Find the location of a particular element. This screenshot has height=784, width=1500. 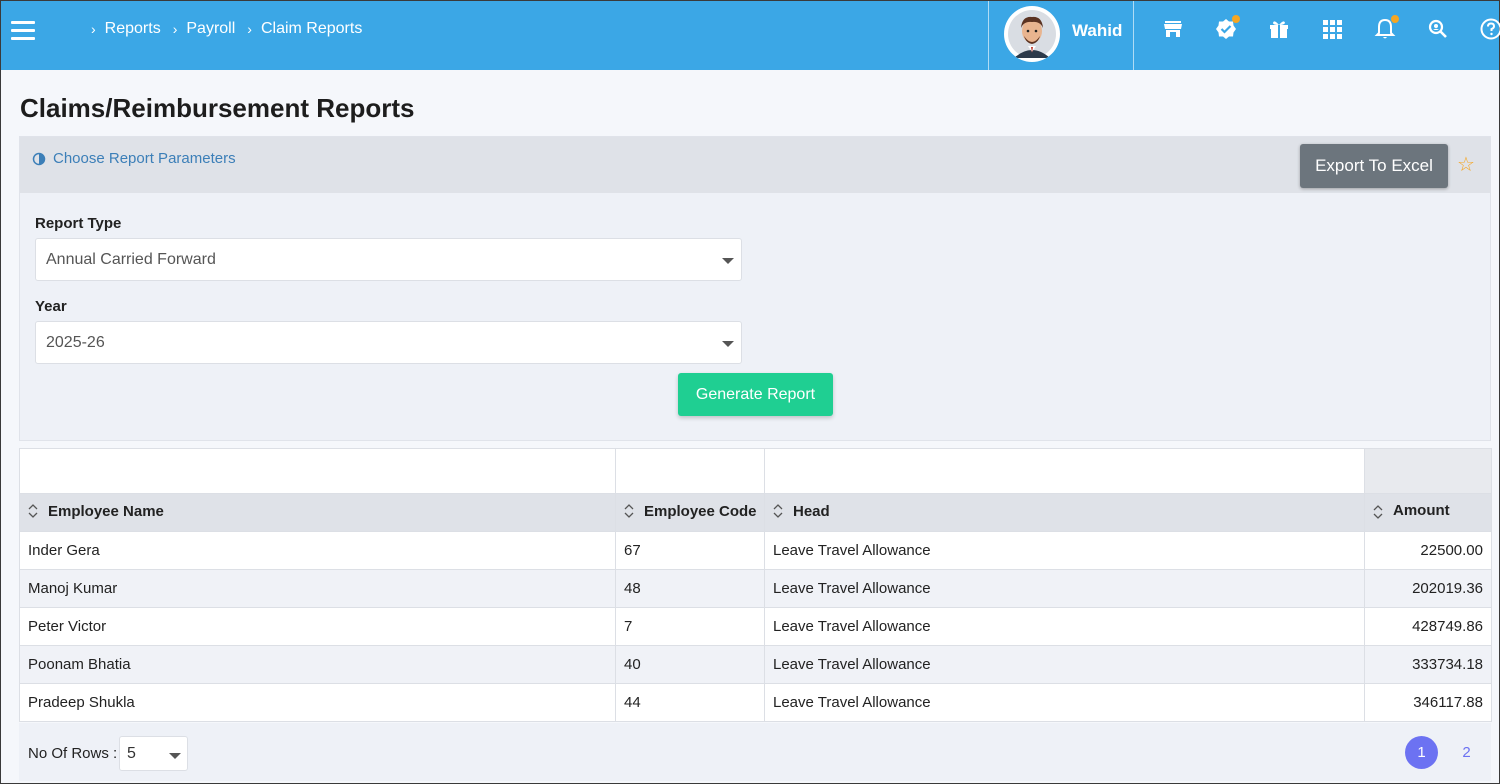

page-button-2: 2 is located at coordinates (1466, 752).